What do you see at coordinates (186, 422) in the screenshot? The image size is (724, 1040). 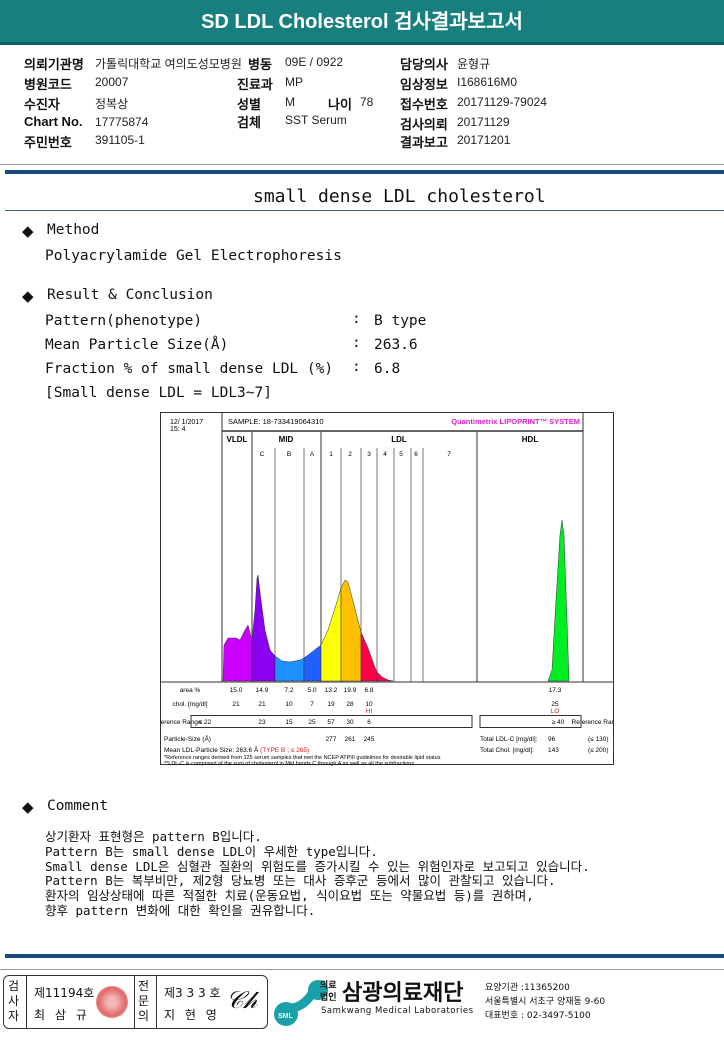 I see `chart-date: 12/ 1/2017` at bounding box center [186, 422].